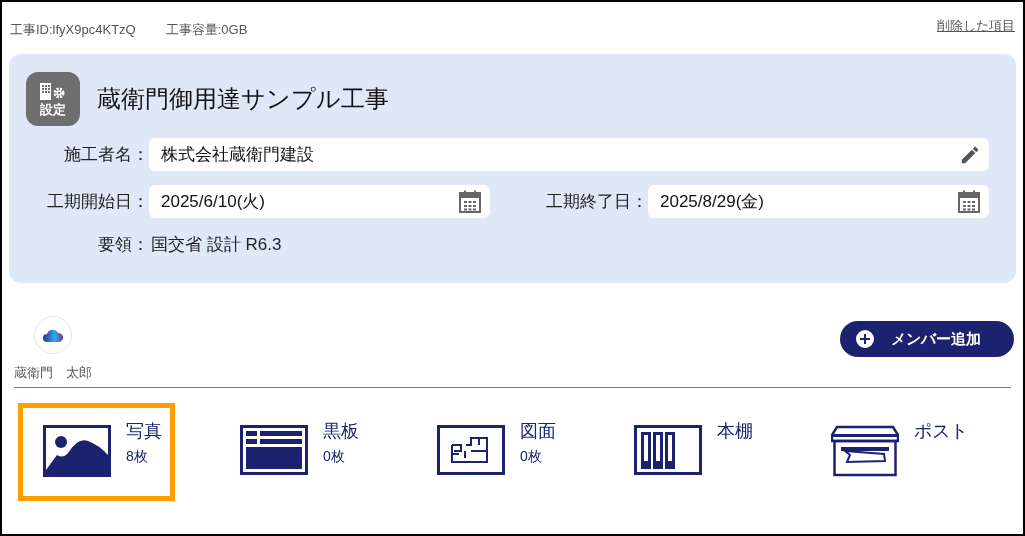  I want to click on deleted-items-link: 削除した項目, so click(976, 26).